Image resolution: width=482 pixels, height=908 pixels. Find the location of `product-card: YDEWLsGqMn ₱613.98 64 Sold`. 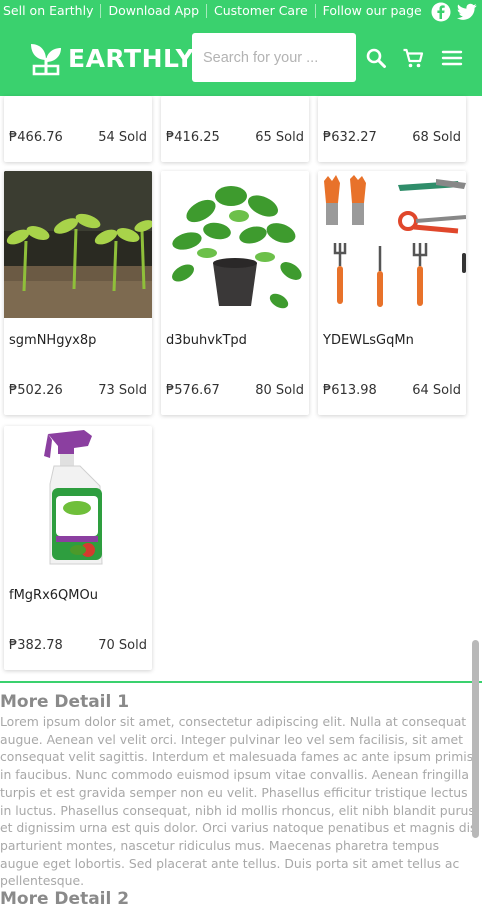

product-card: YDEWLsGqMn ₱613.98 64 Sold is located at coordinates (392, 293).